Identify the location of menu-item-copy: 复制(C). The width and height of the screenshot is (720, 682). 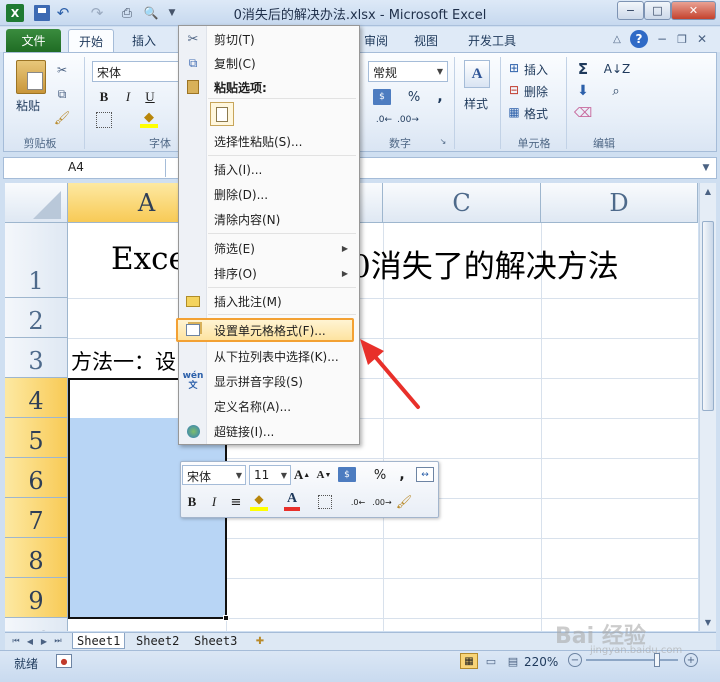
(235, 63).